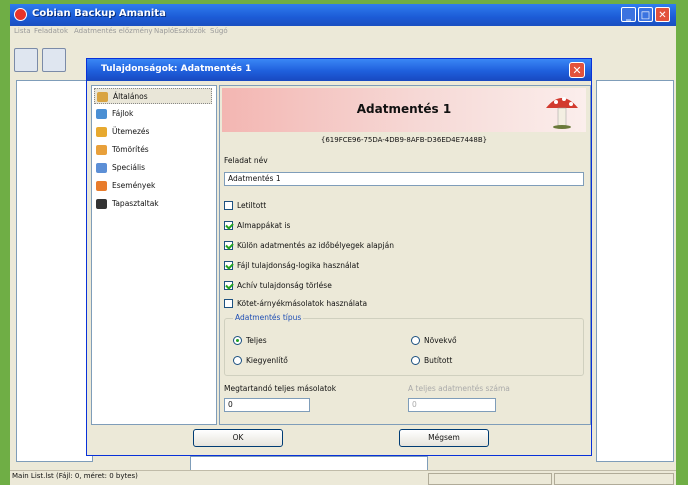  Describe the element at coordinates (343, 477) in the screenshot. I see `status-bar: Main List.lst (Fájl: 0, méret: 0 bytes)` at that location.